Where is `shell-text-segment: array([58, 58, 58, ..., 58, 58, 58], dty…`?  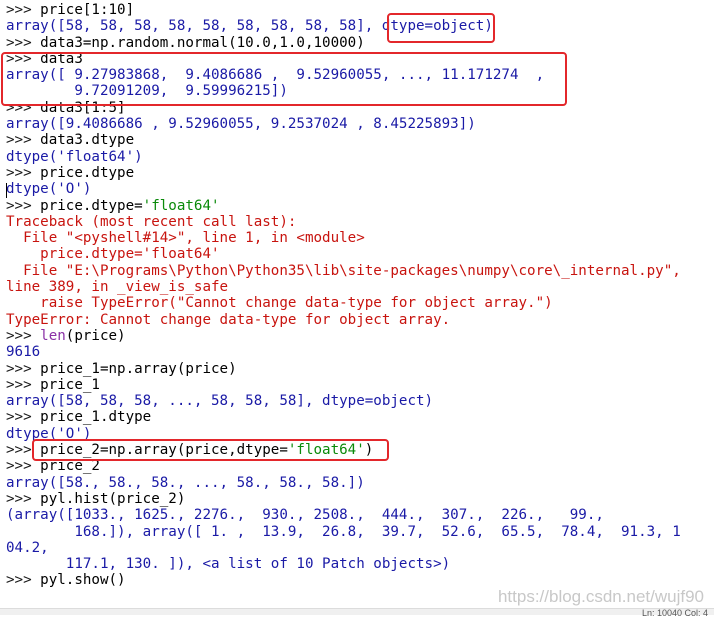
shell-text-segment: array([58, 58, 58, ..., 58, 58, 58], dty… is located at coordinates (220, 401).